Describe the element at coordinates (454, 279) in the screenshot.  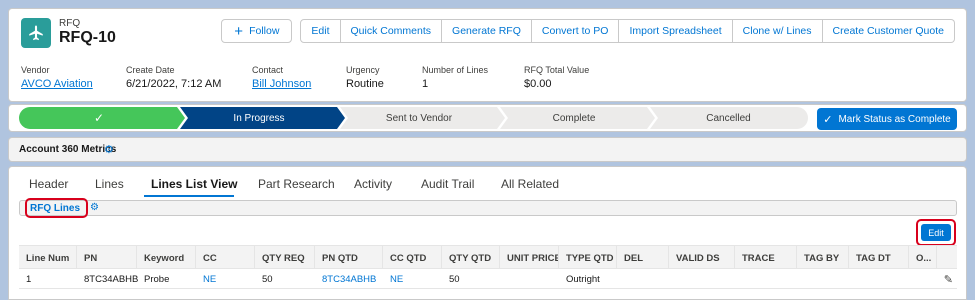
I see `cell-qty-qtd: 50` at that location.